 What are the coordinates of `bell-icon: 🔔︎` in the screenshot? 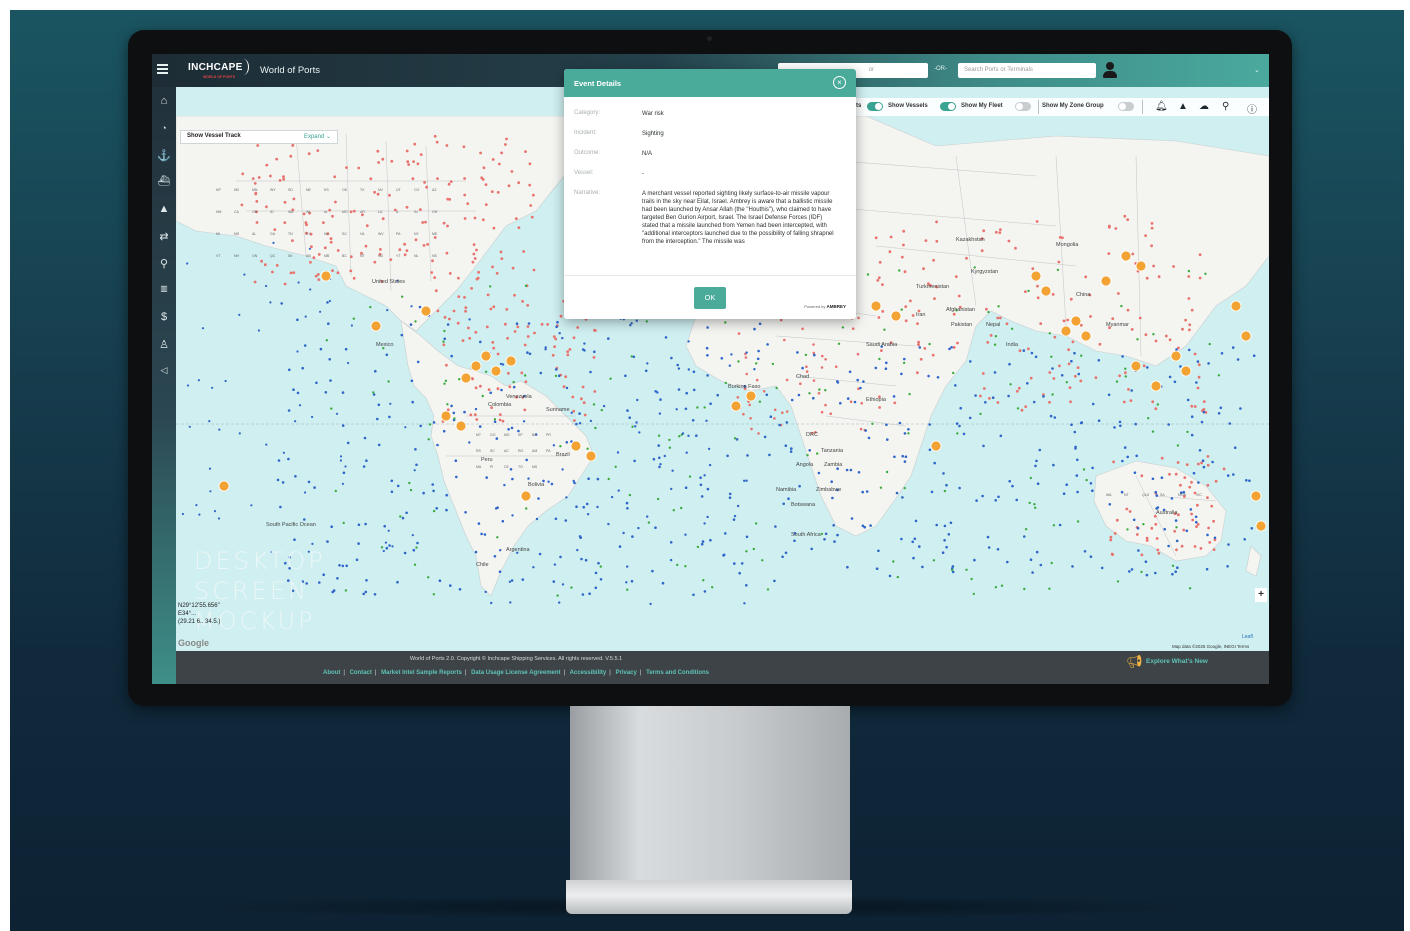 It's located at (1161, 106).